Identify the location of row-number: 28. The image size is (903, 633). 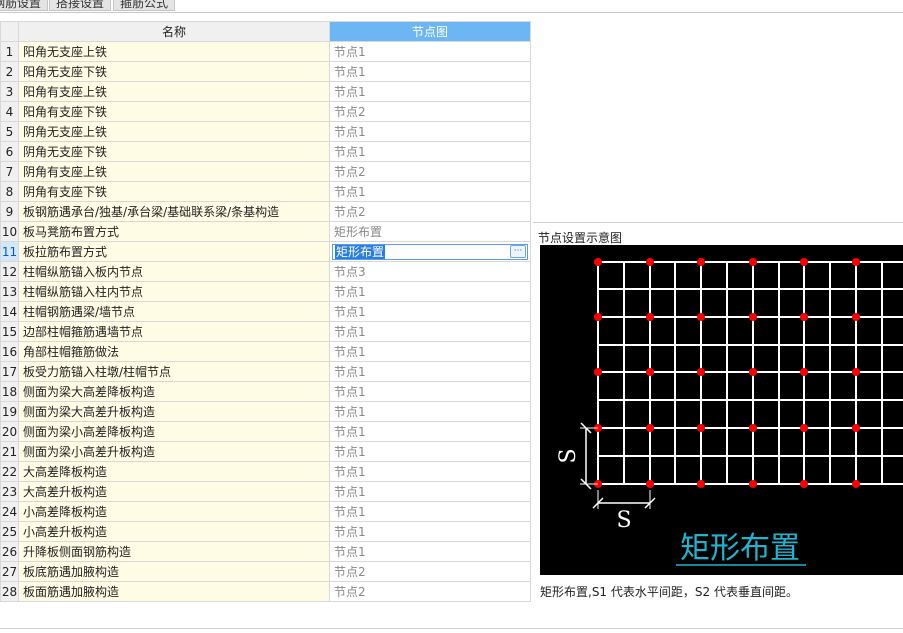
(9, 591).